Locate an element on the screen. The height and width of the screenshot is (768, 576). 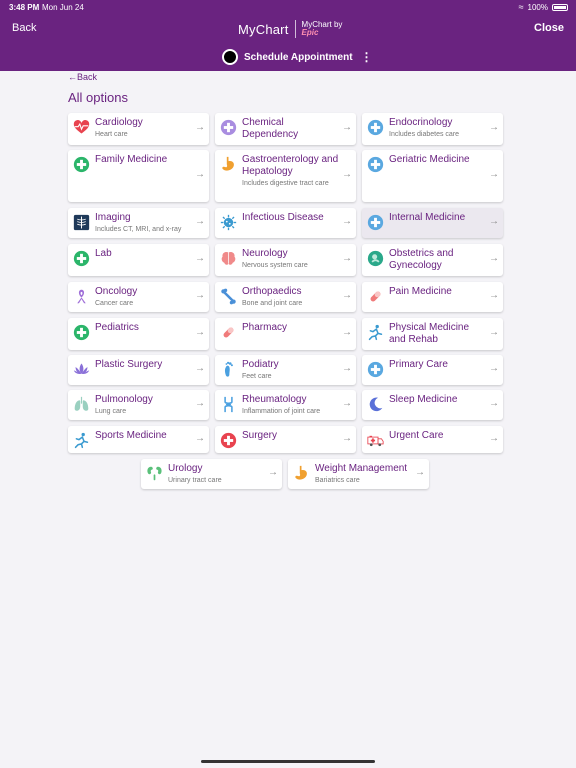
option-subtitle: Heart care is located at coordinates (111, 134).